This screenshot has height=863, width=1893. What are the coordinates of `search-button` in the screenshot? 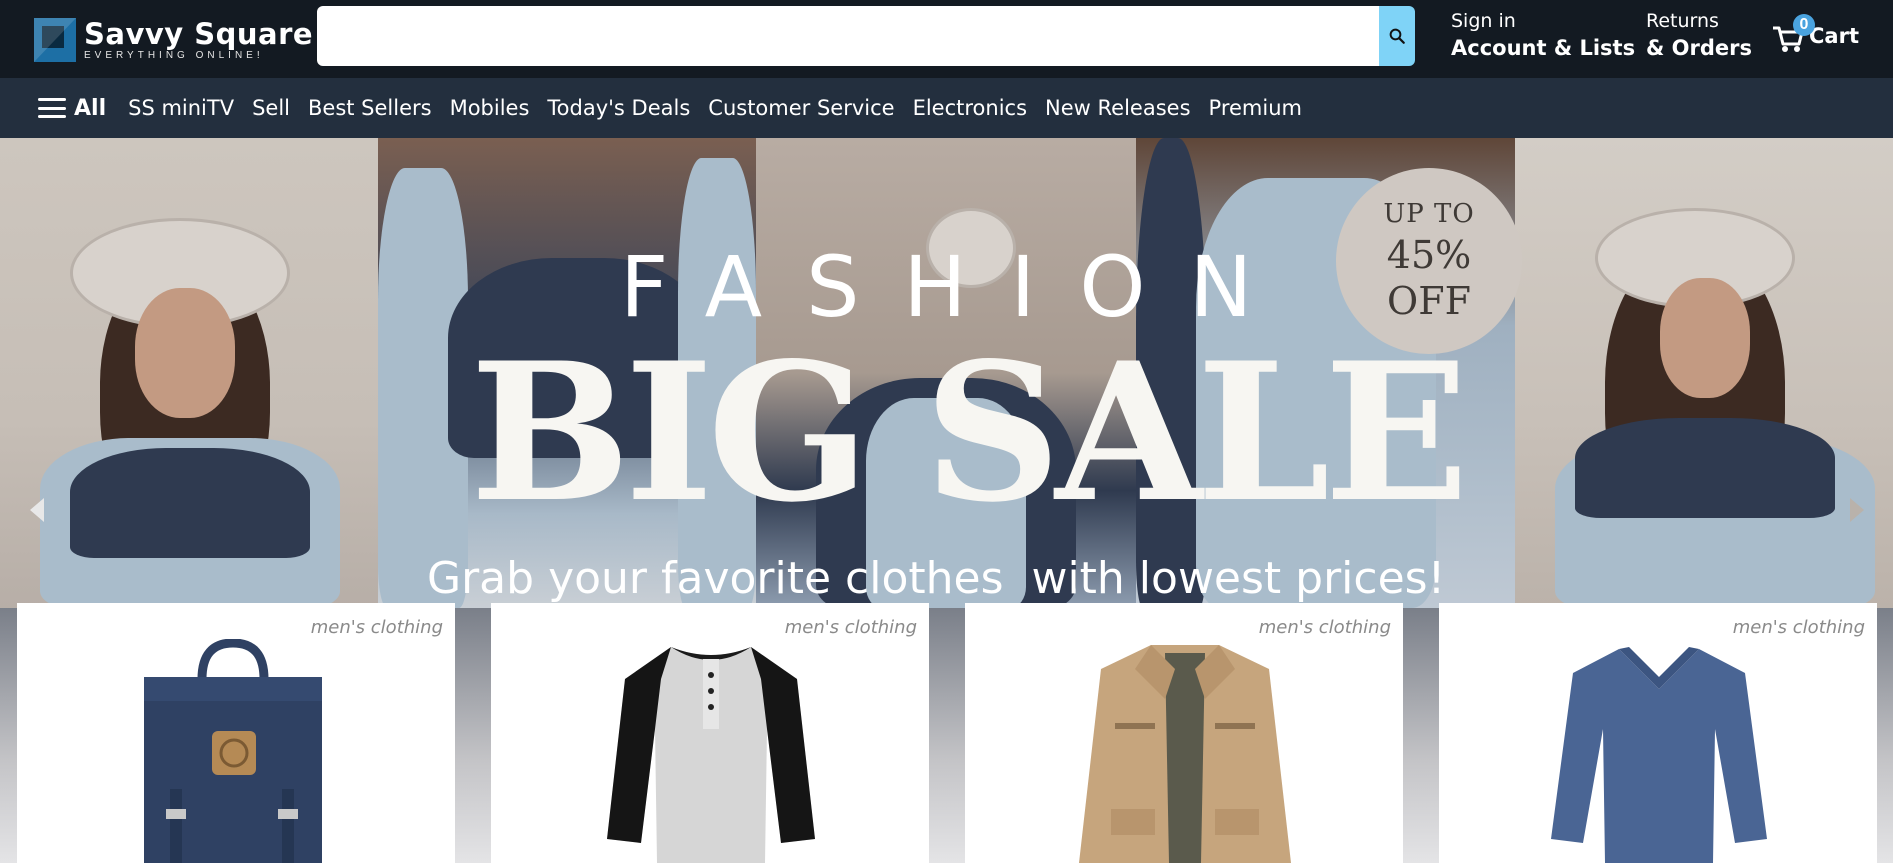 It's located at (1397, 36).